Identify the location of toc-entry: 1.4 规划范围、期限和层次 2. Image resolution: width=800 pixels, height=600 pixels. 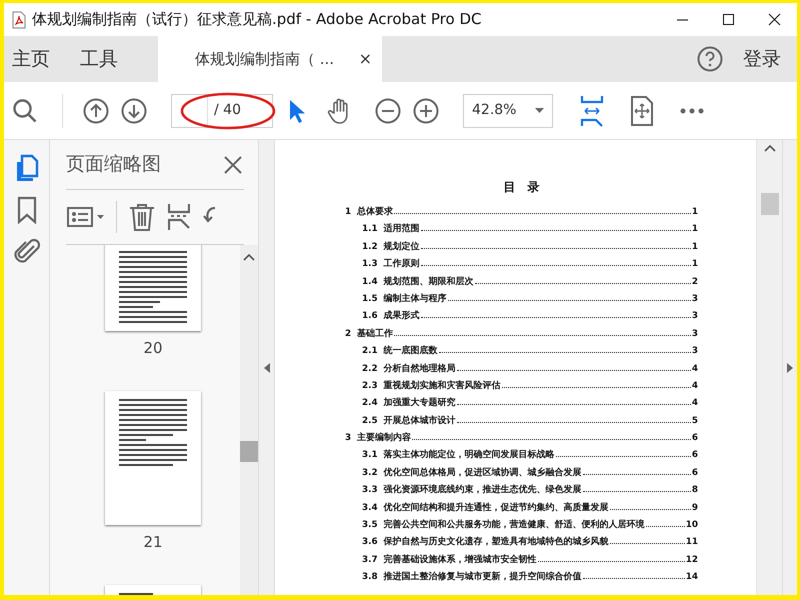
(521, 284).